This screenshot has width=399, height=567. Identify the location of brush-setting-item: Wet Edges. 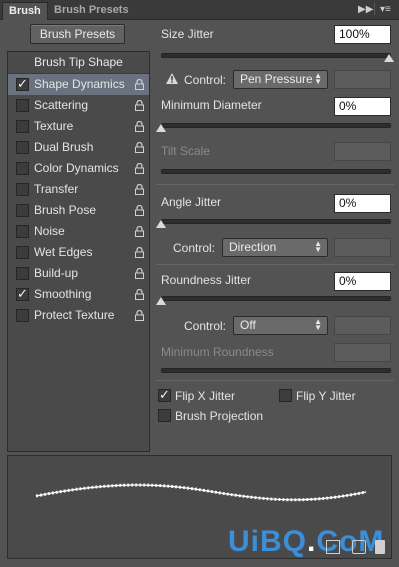
(78, 252).